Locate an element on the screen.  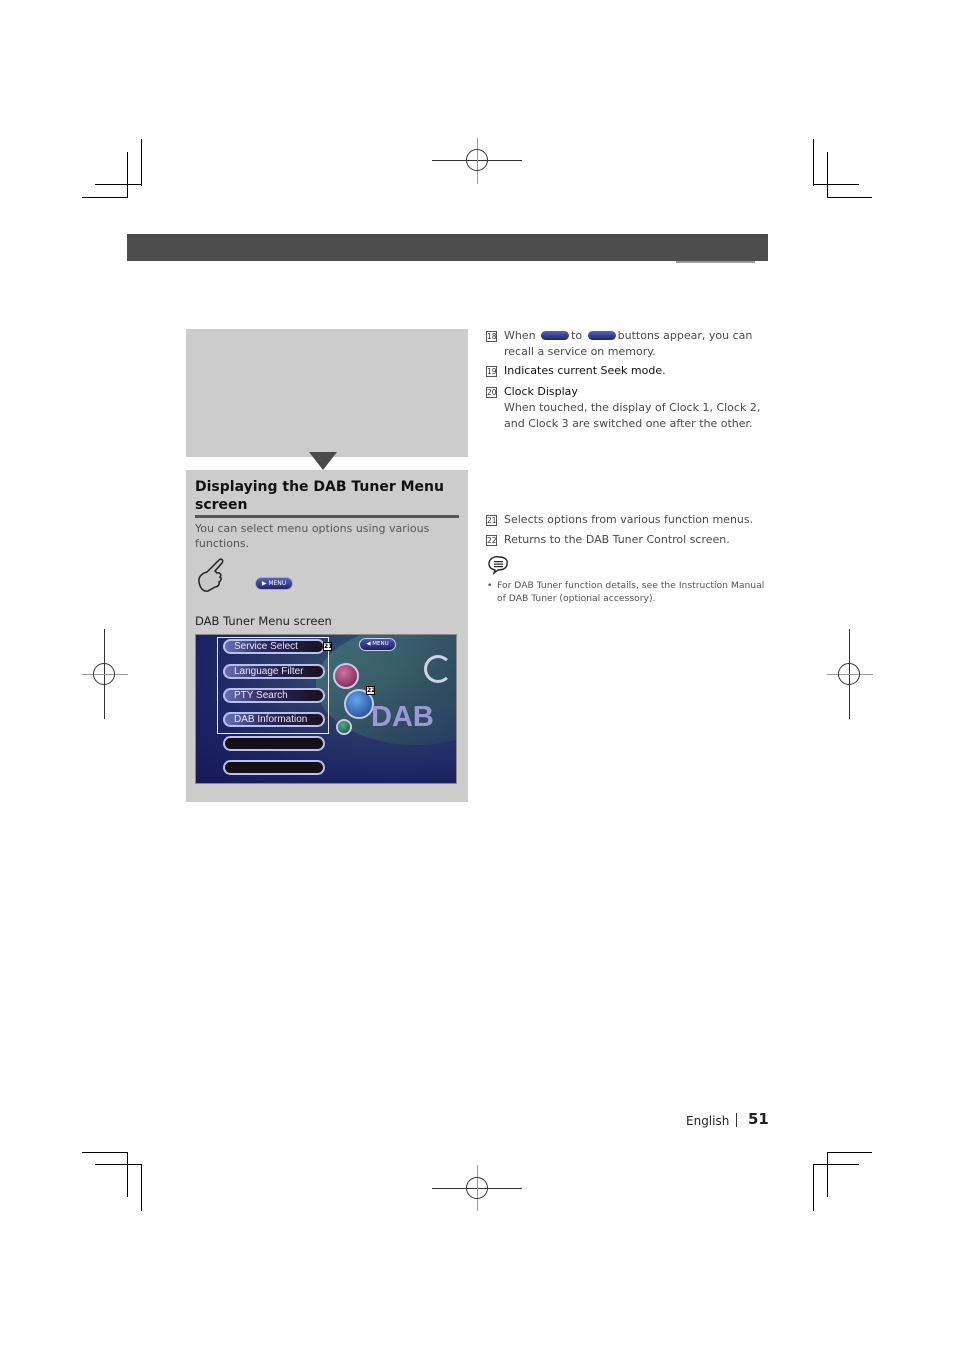
preset-button-1-icon is located at coordinates (555, 335).